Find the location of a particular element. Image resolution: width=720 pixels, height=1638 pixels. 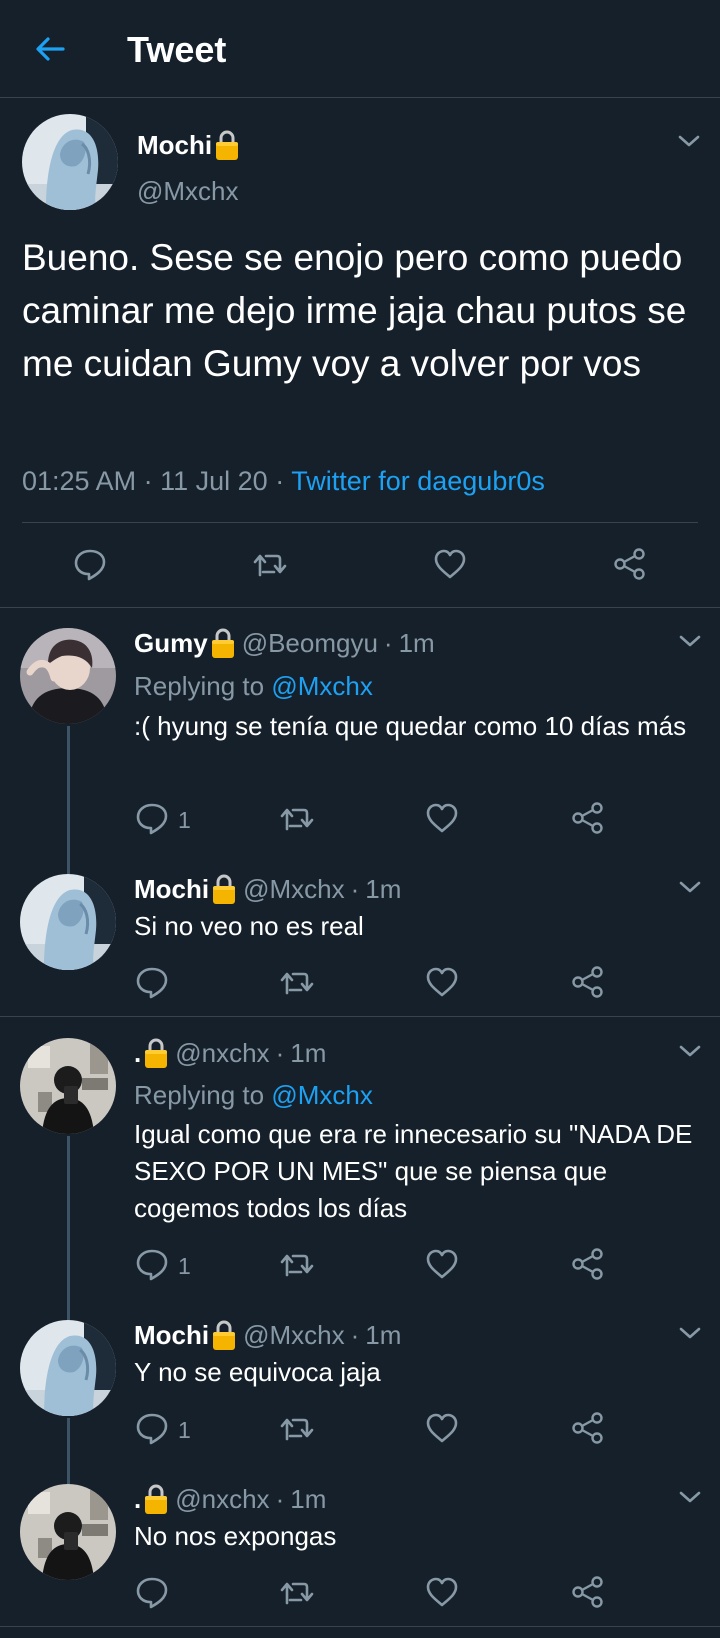

tweet-date: 11 Jul 20 is located at coordinates (214, 481).